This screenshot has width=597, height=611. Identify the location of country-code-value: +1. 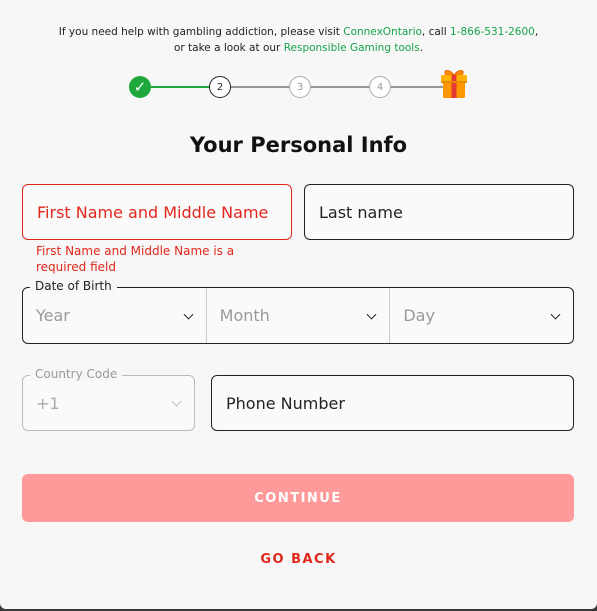
(48, 403).